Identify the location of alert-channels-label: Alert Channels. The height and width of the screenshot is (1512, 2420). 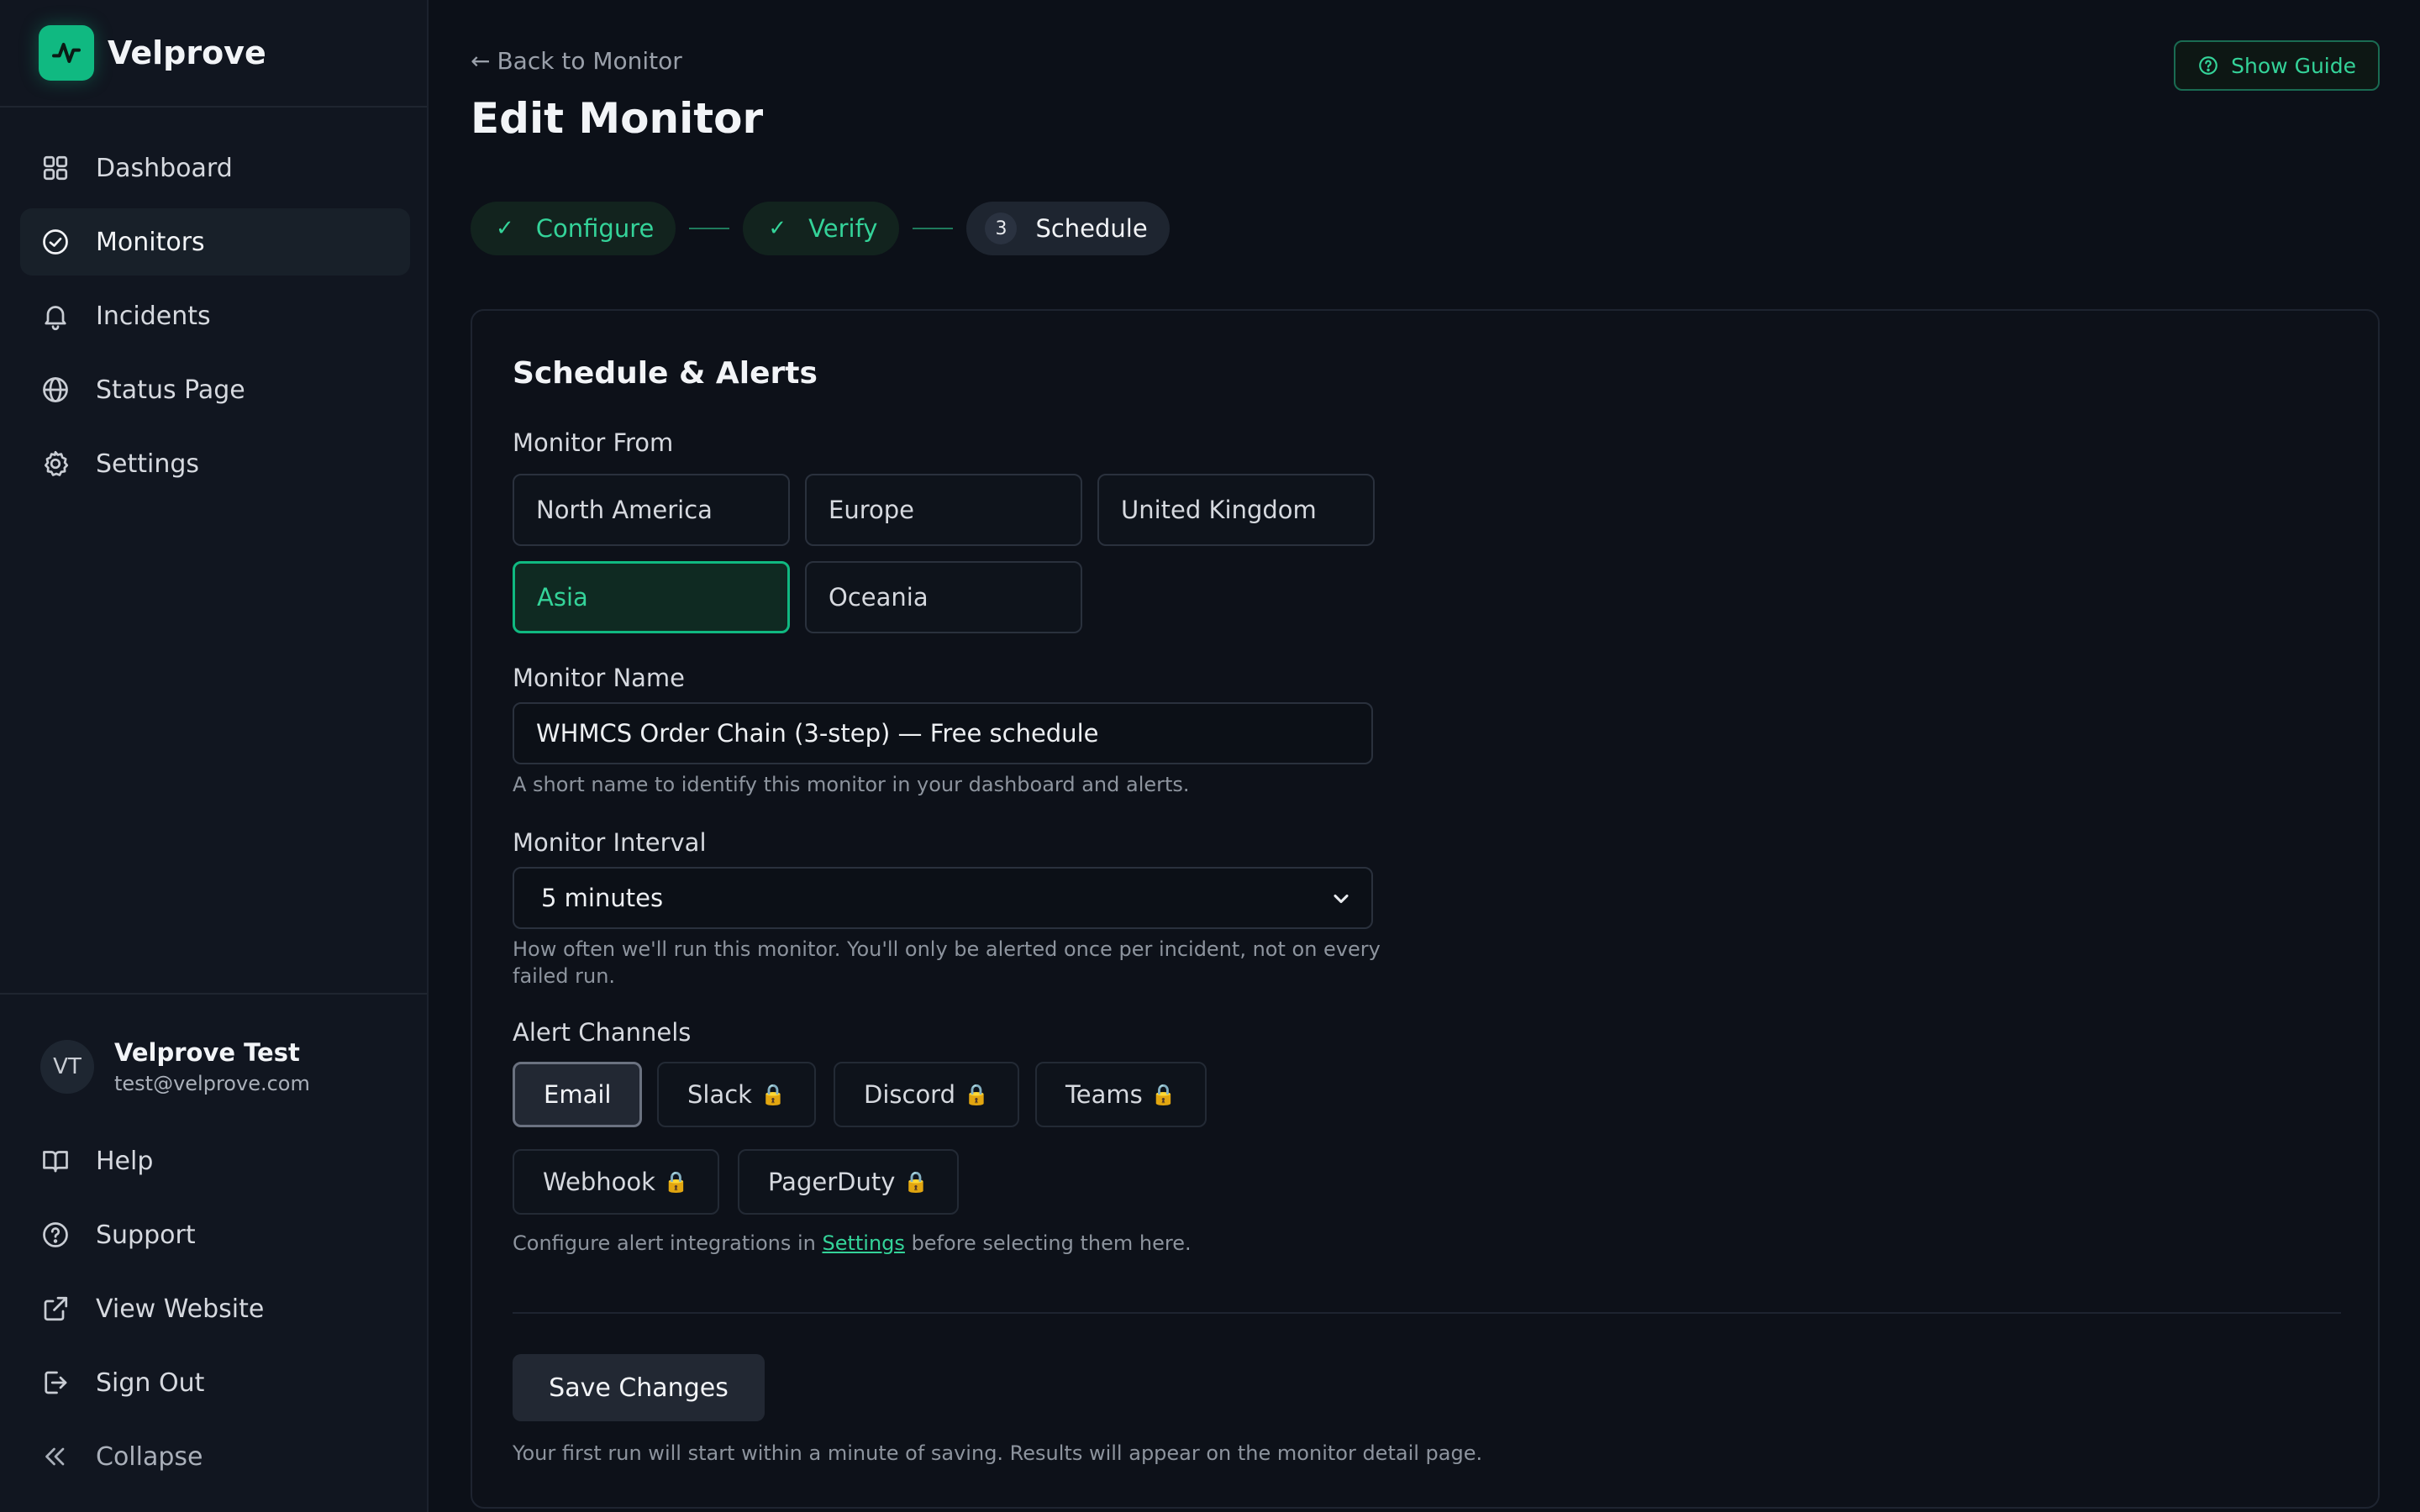
(602, 1032).